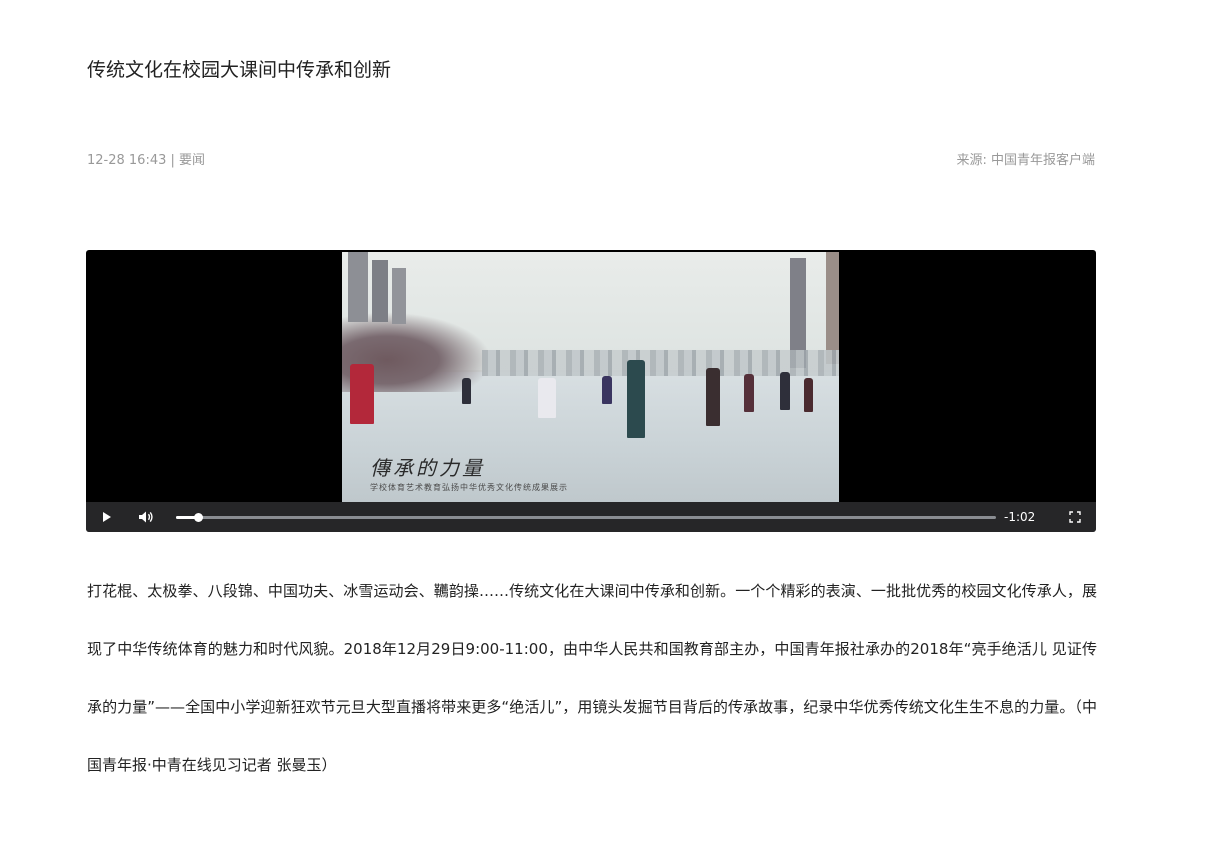 This screenshot has height=853, width=1219. I want to click on play-button, so click(107, 517).